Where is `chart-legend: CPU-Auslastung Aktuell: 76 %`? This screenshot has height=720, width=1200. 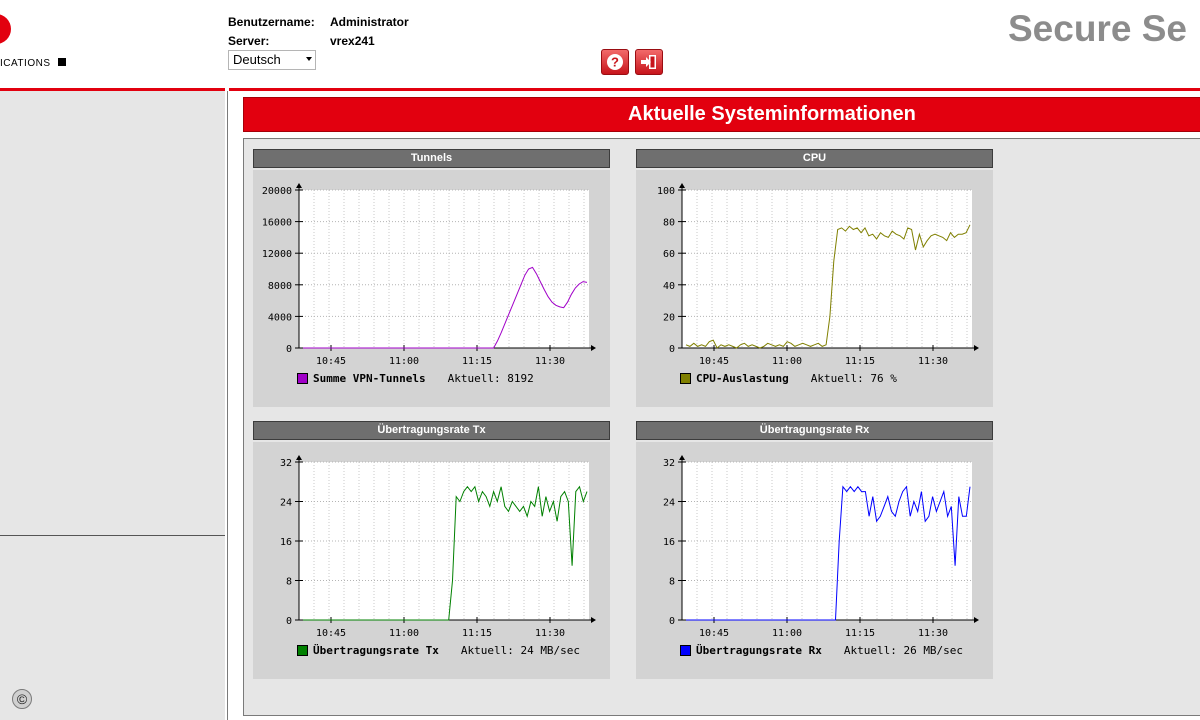
chart-legend: CPU-Auslastung Aktuell: 76 % is located at coordinates (788, 378).